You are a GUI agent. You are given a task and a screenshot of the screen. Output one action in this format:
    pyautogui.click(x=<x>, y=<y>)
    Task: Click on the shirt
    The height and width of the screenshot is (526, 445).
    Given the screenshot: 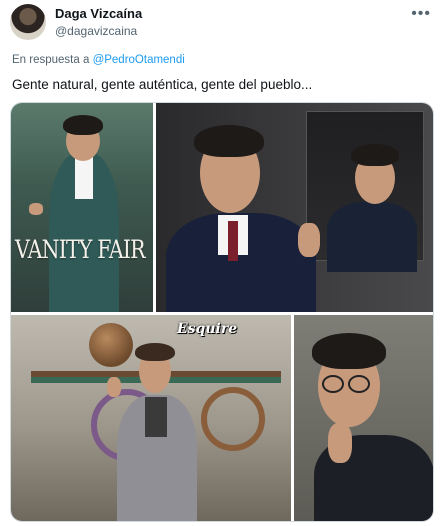 What is the action you would take?
    pyautogui.click(x=156, y=417)
    